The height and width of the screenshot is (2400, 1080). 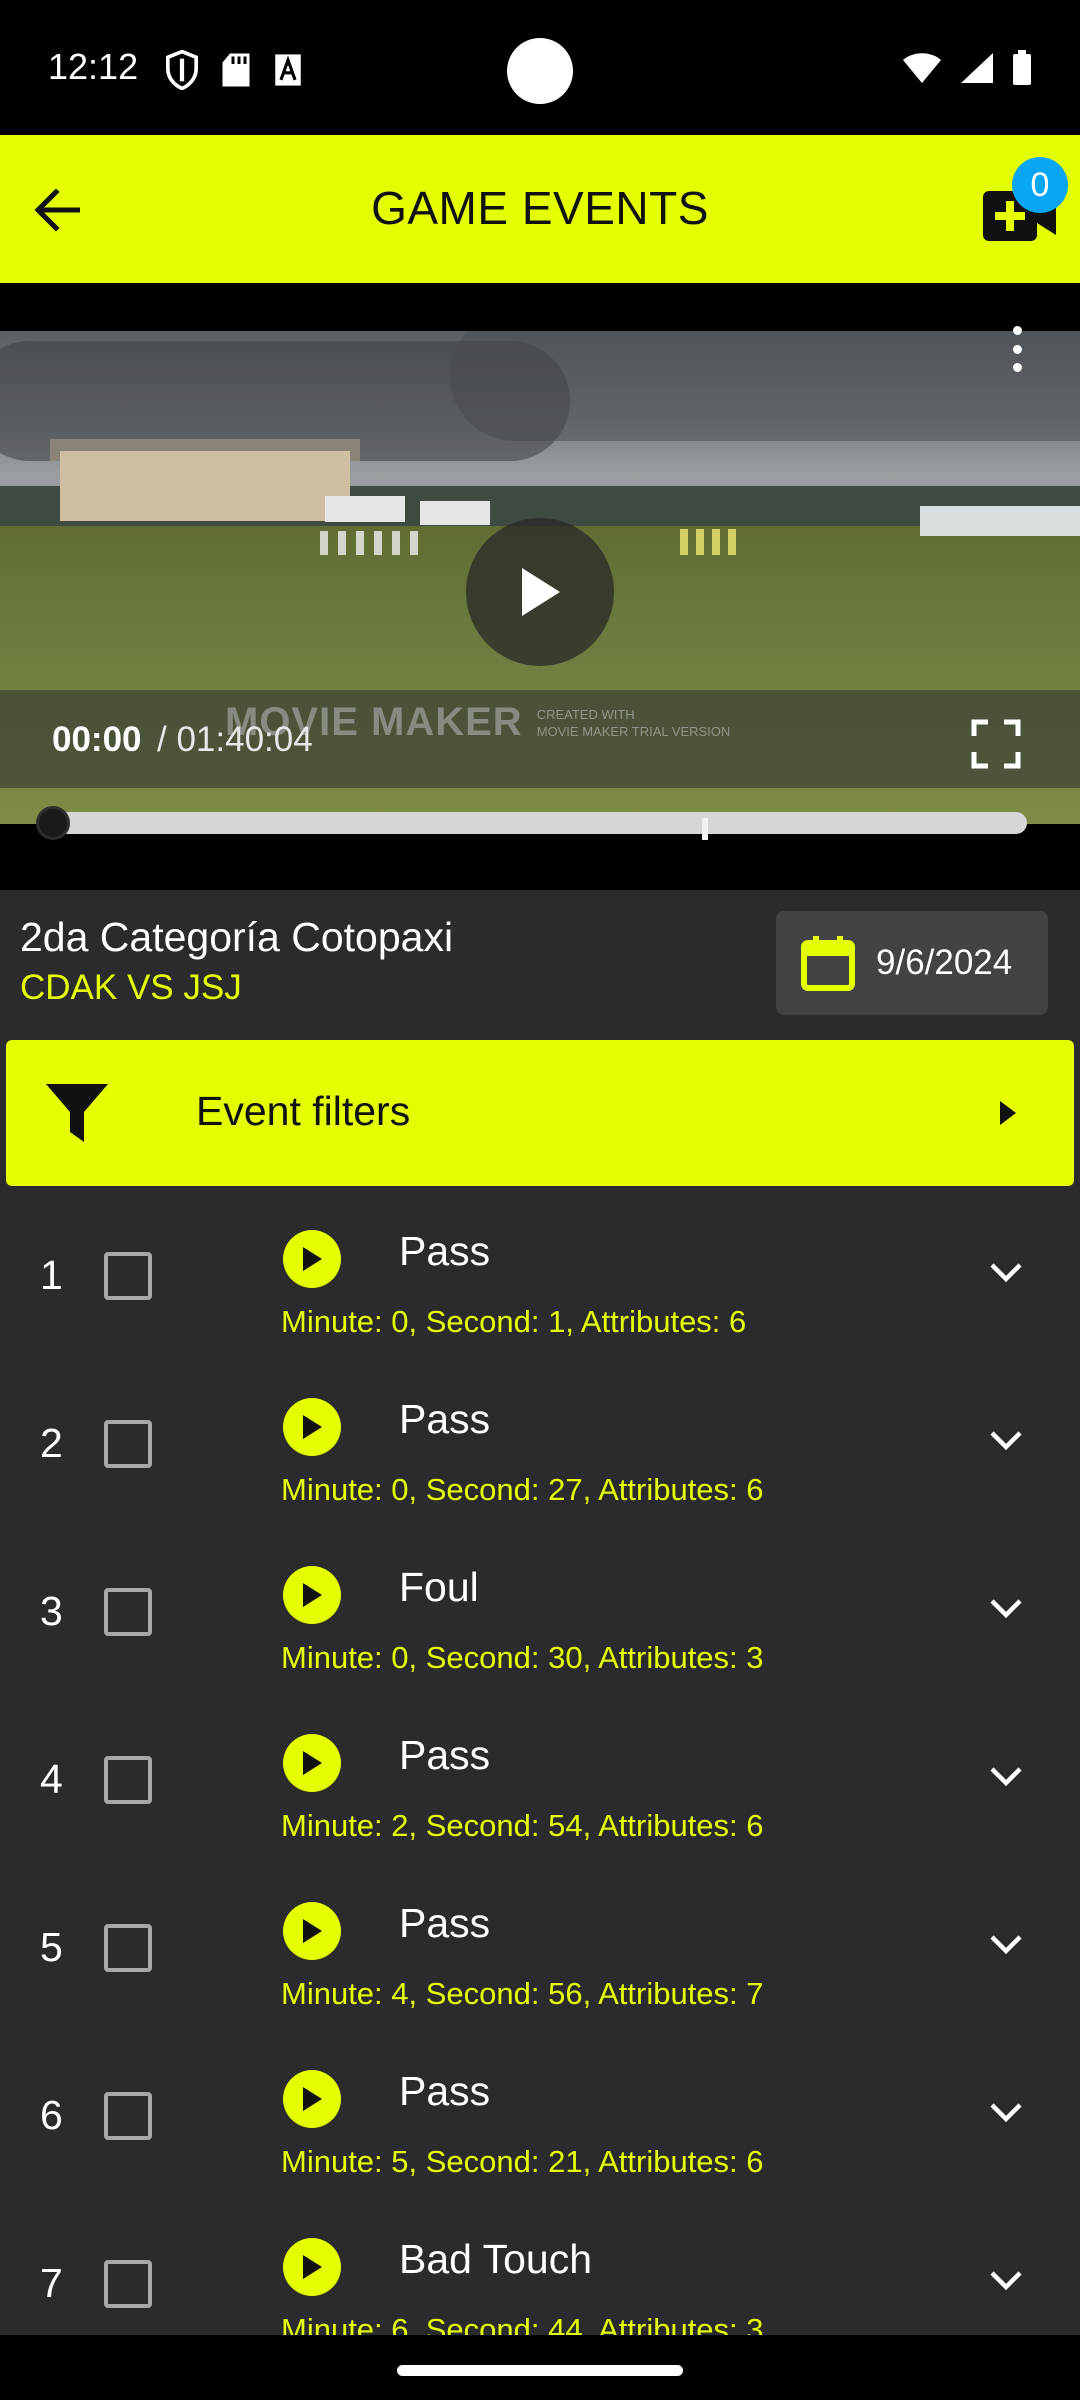 I want to click on event-number: 1, so click(x=51, y=1275).